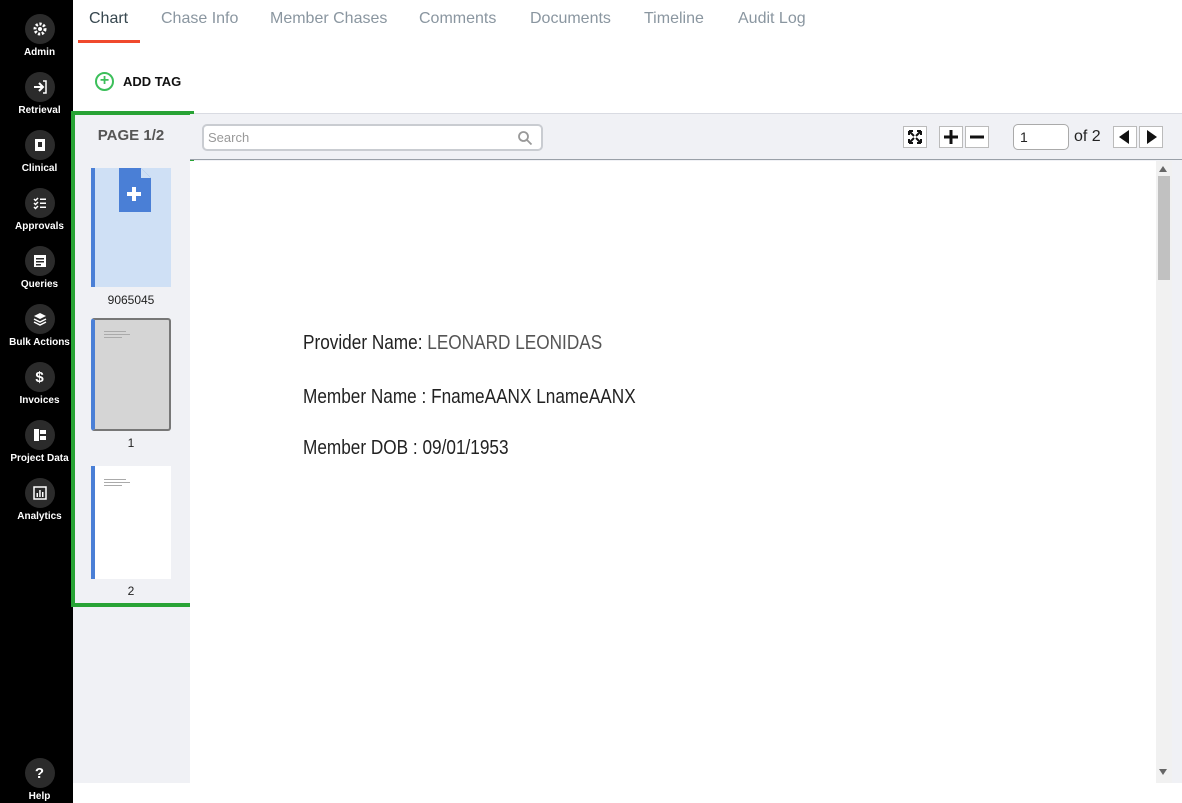 This screenshot has width=1182, height=803. What do you see at coordinates (1163, 772) in the screenshot?
I see `scroll-down-arrow-icon` at bounding box center [1163, 772].